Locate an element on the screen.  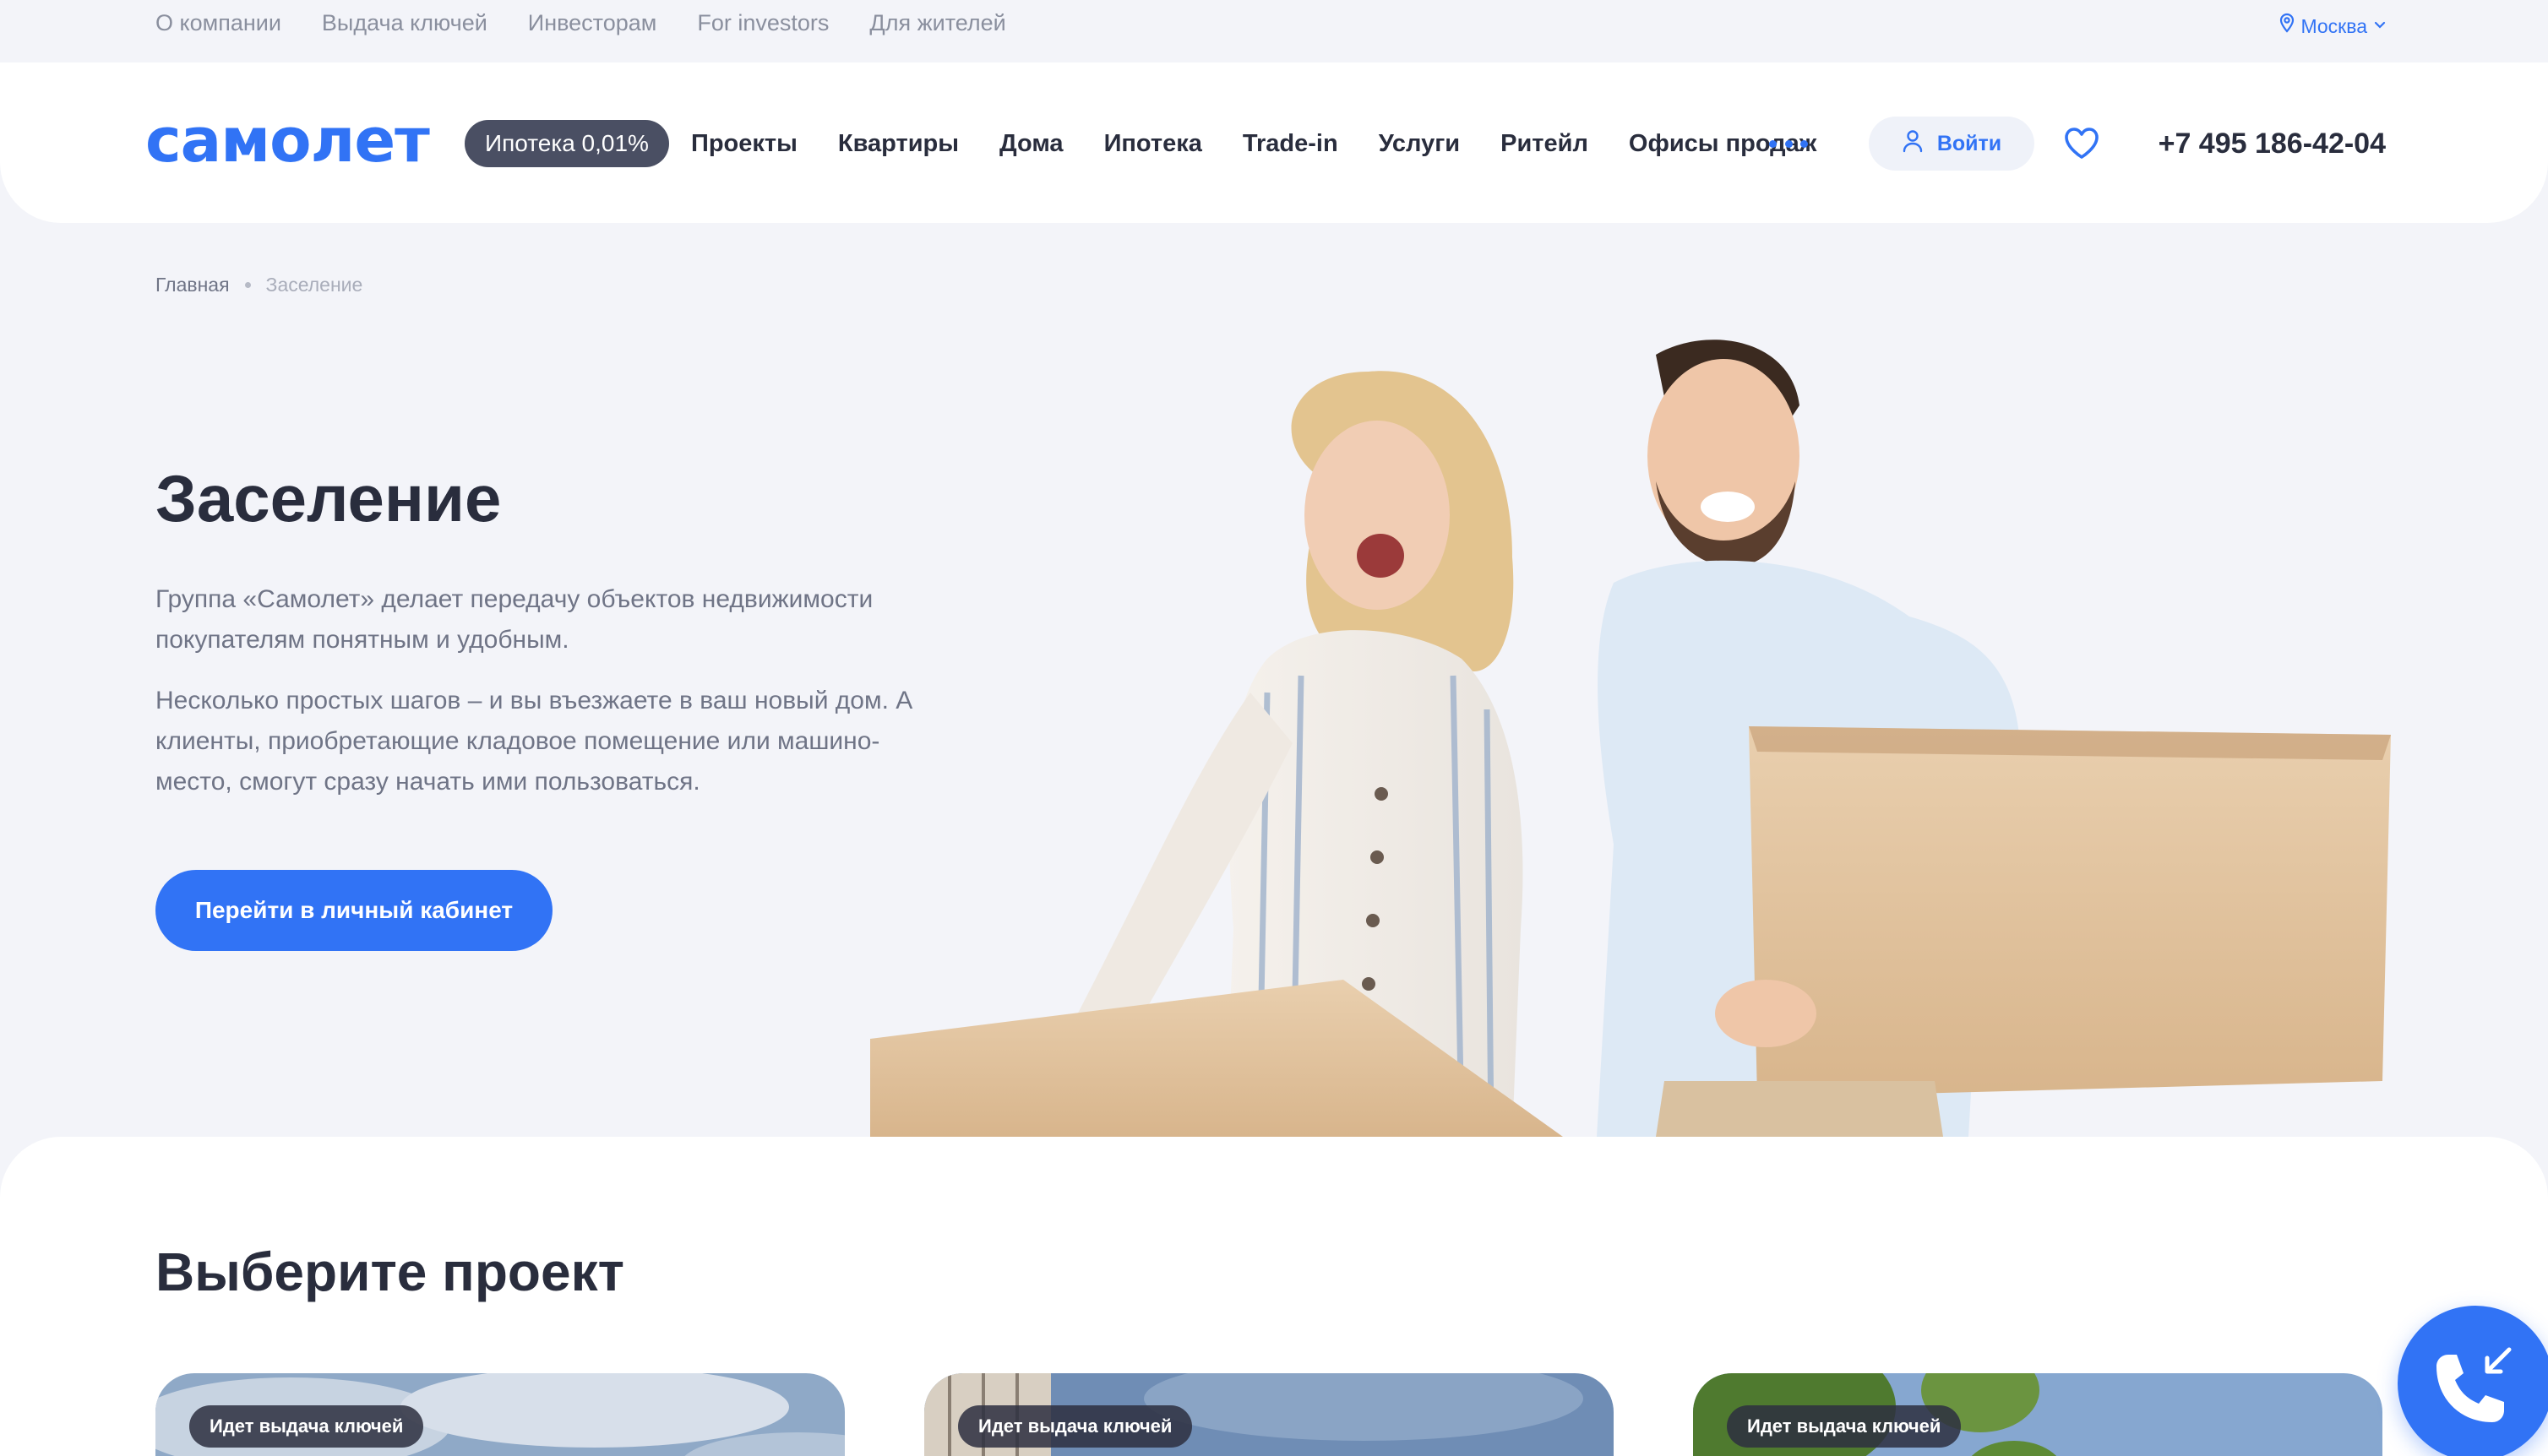
nav-item-services: Услуги is located at coordinates (1419, 143).